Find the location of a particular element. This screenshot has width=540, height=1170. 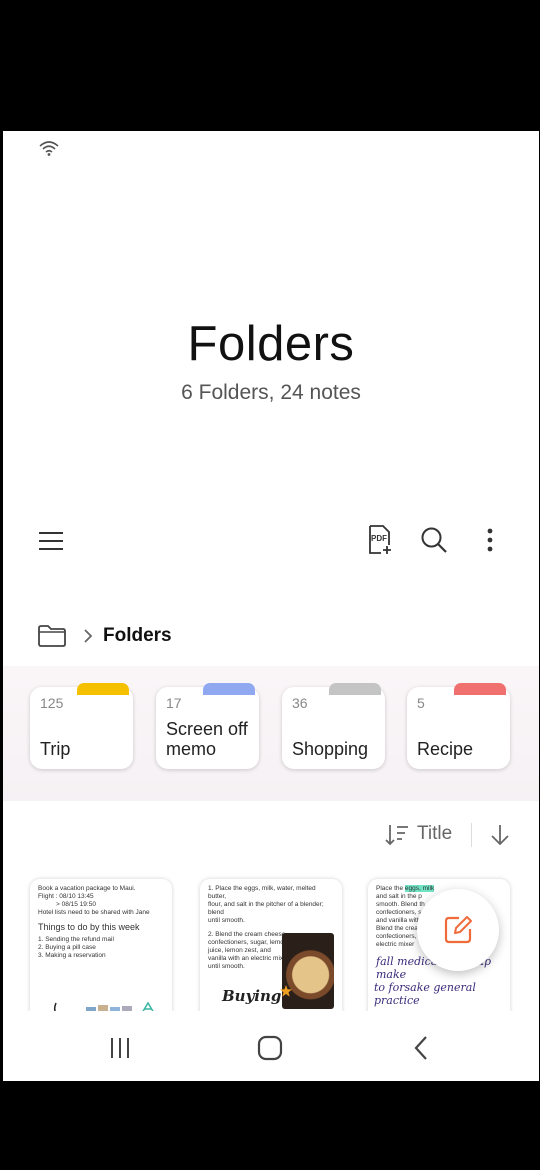

folder-name: Trip is located at coordinates (55, 749).